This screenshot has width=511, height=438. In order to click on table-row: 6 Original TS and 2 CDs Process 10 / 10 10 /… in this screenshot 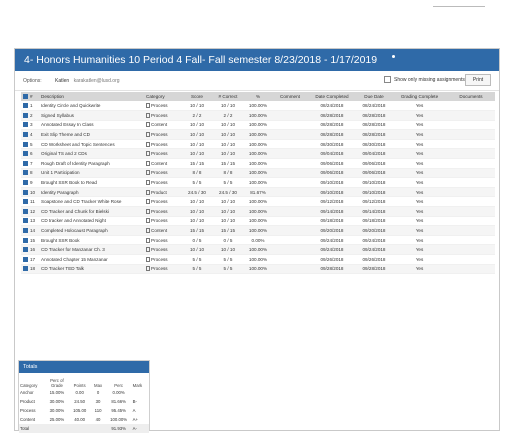, I will do `click(258, 154)`.